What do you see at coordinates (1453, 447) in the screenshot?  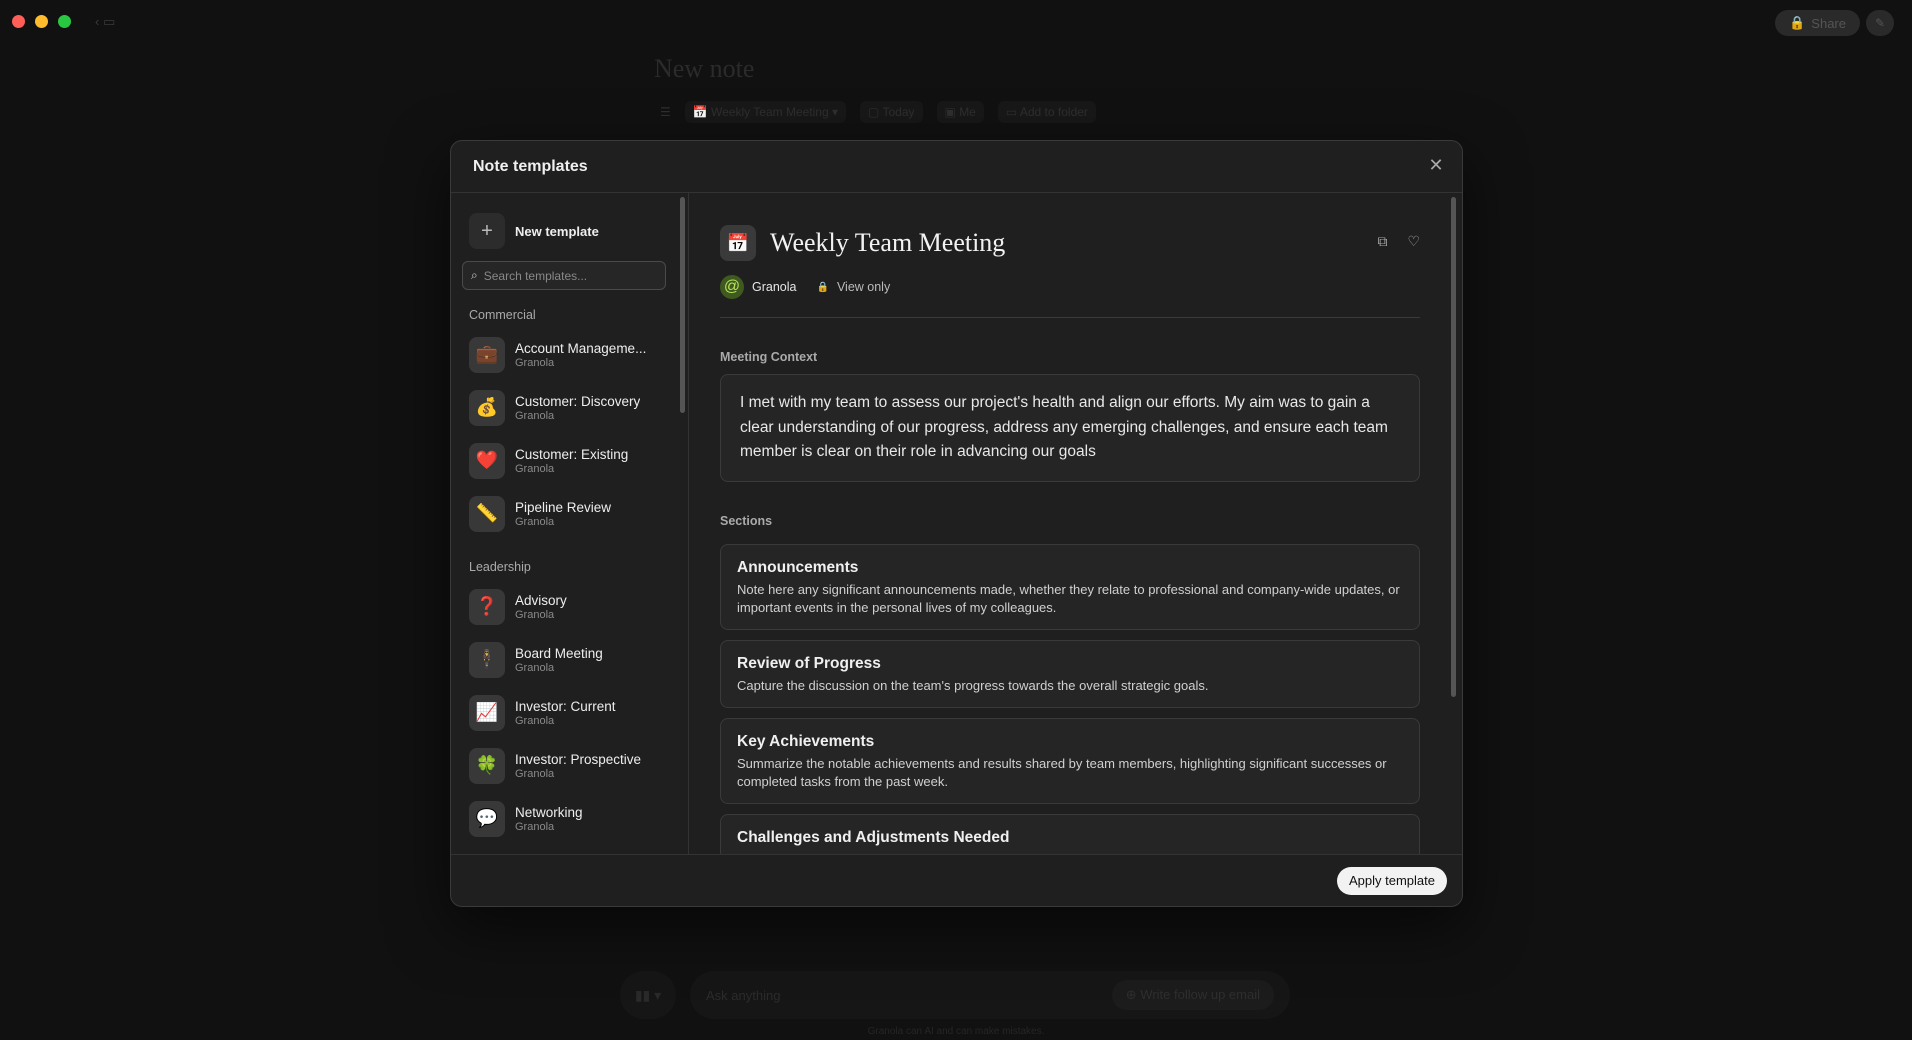 I see `detail-scrollbar` at bounding box center [1453, 447].